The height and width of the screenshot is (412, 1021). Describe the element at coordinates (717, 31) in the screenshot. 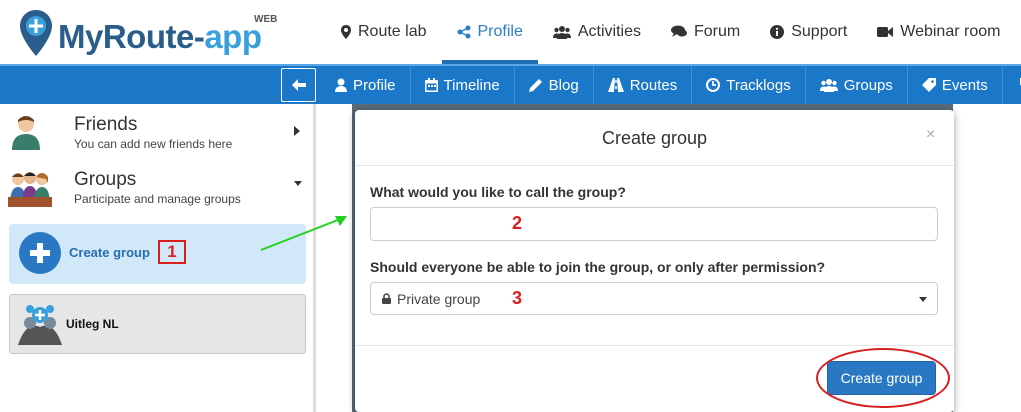

I see `topnav-label: Forum` at that location.